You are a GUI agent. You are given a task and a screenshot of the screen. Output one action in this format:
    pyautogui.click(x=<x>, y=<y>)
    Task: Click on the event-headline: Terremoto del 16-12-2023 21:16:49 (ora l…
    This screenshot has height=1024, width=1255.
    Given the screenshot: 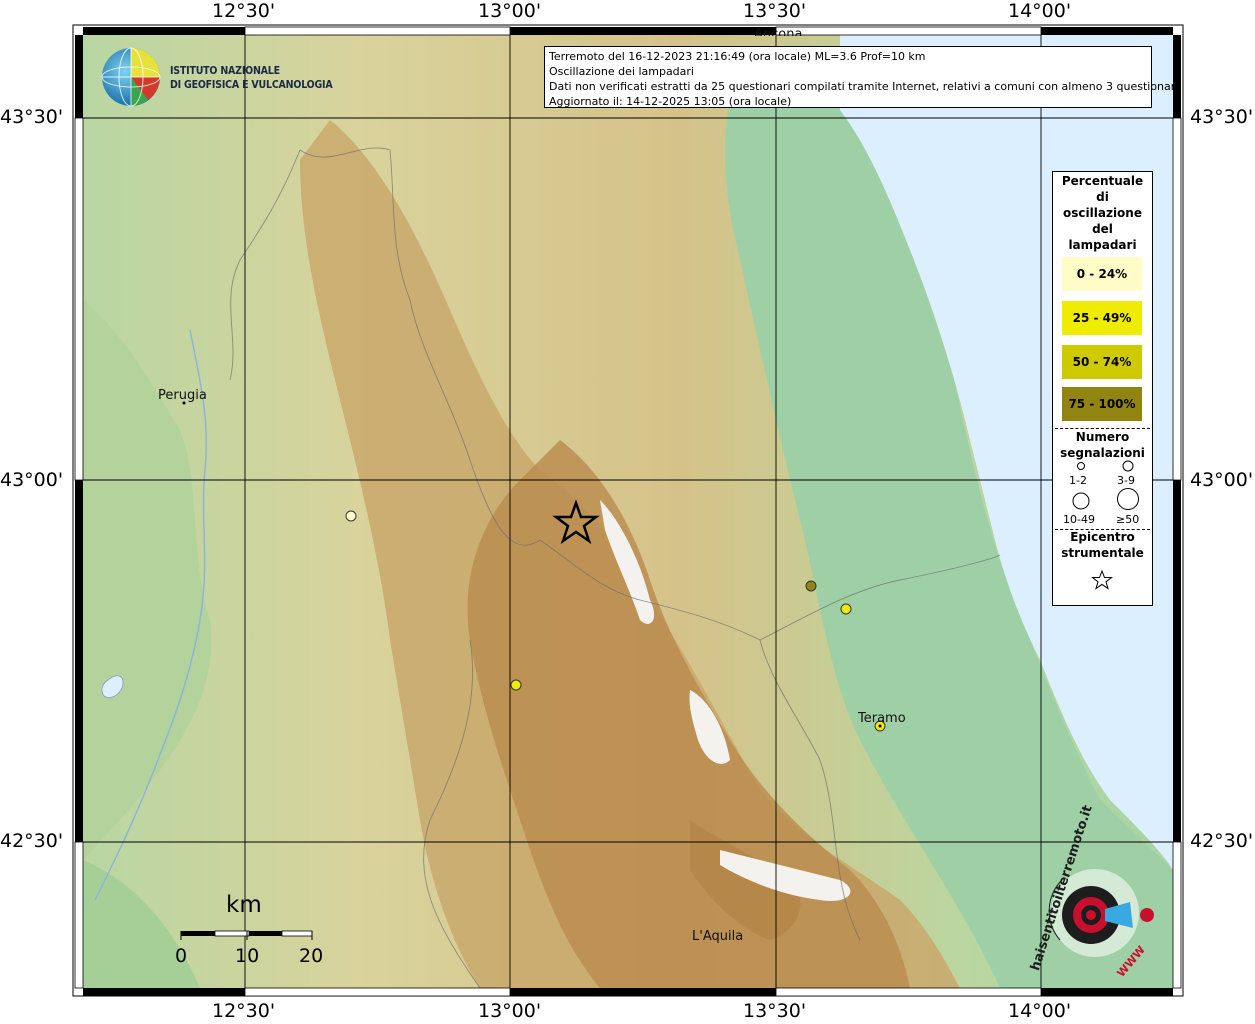 What is the action you would take?
    pyautogui.click(x=737, y=56)
    